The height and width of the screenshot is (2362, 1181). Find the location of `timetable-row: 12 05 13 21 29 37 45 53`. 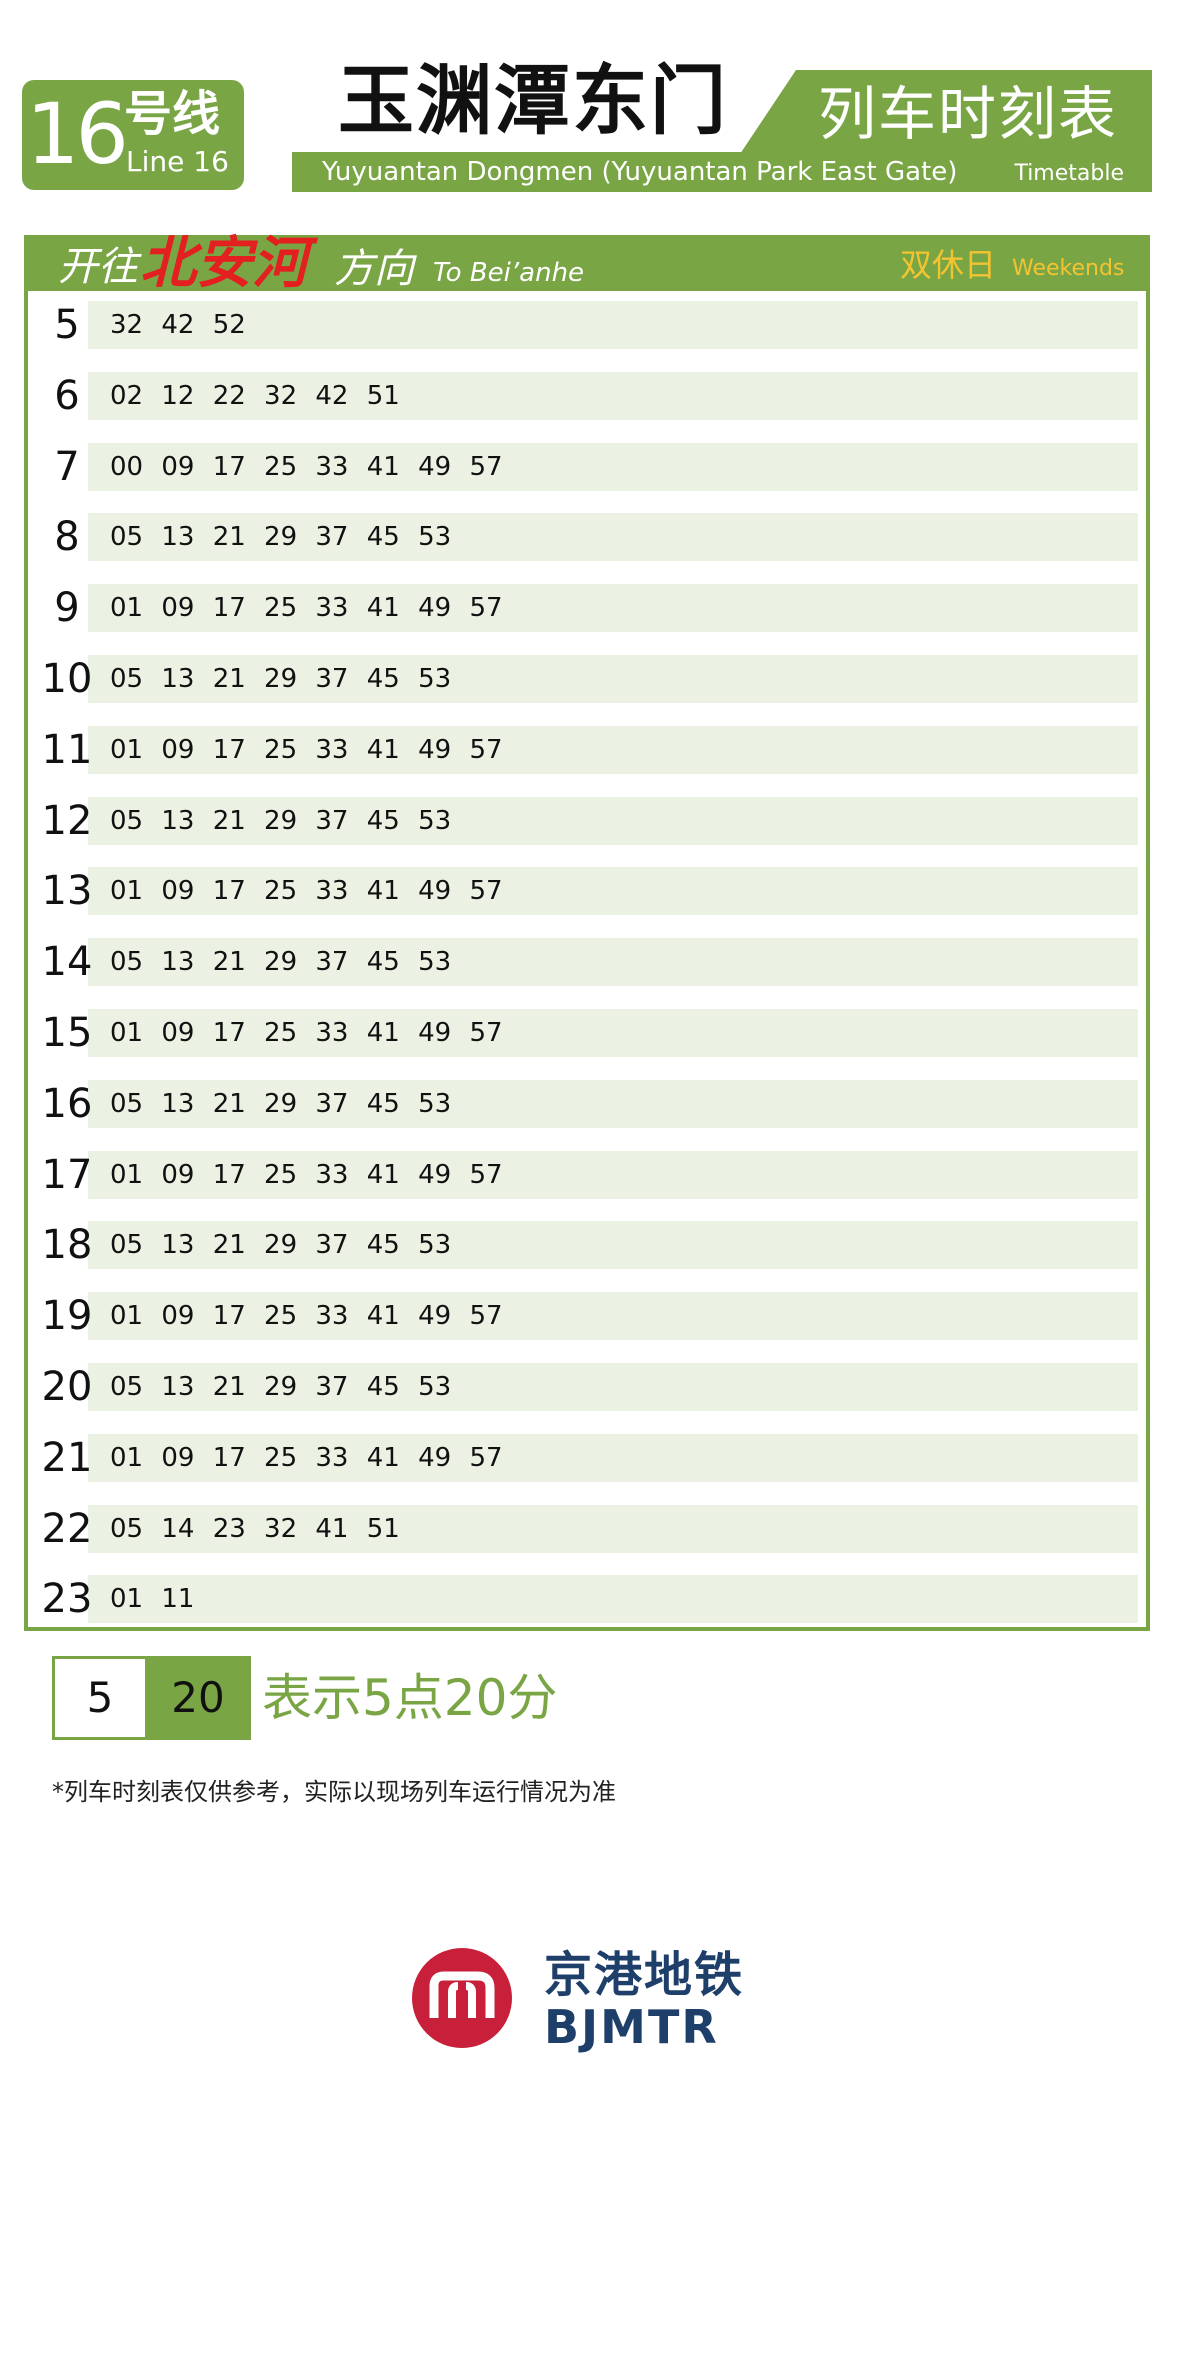

timetable-row: 12 05 13 21 29 37 45 53 is located at coordinates (587, 821).